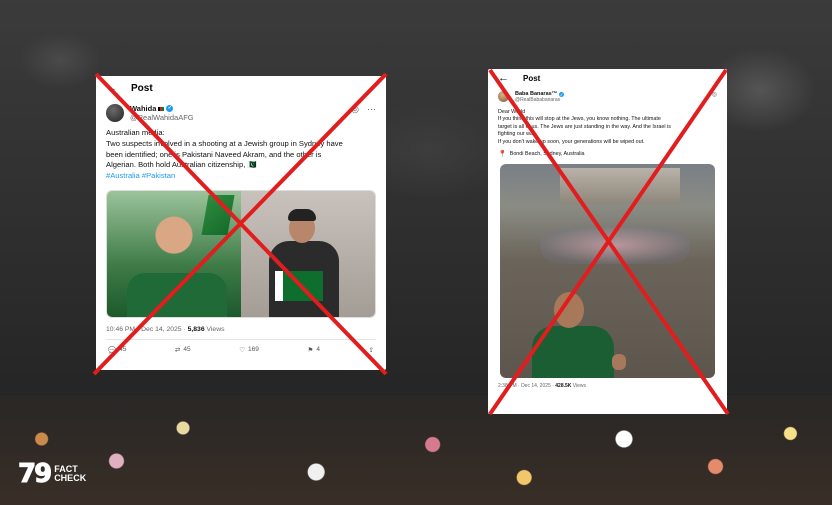 The width and height of the screenshot is (832, 505). Describe the element at coordinates (241, 329) in the screenshot. I see `tweet-timestamp: 10:46 PM · Dec 14, 2025 · 5,836 Views` at that location.